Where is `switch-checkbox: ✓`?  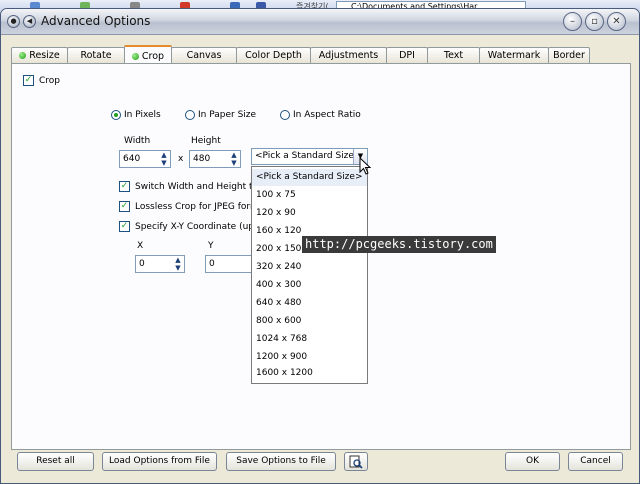
switch-checkbox: ✓ is located at coordinates (124, 186).